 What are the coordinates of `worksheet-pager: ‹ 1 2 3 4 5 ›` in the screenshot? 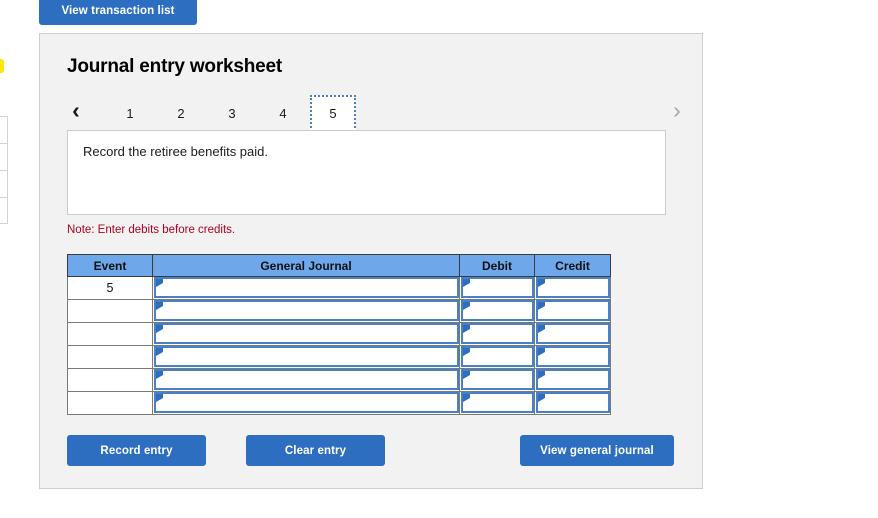 It's located at (377, 110).